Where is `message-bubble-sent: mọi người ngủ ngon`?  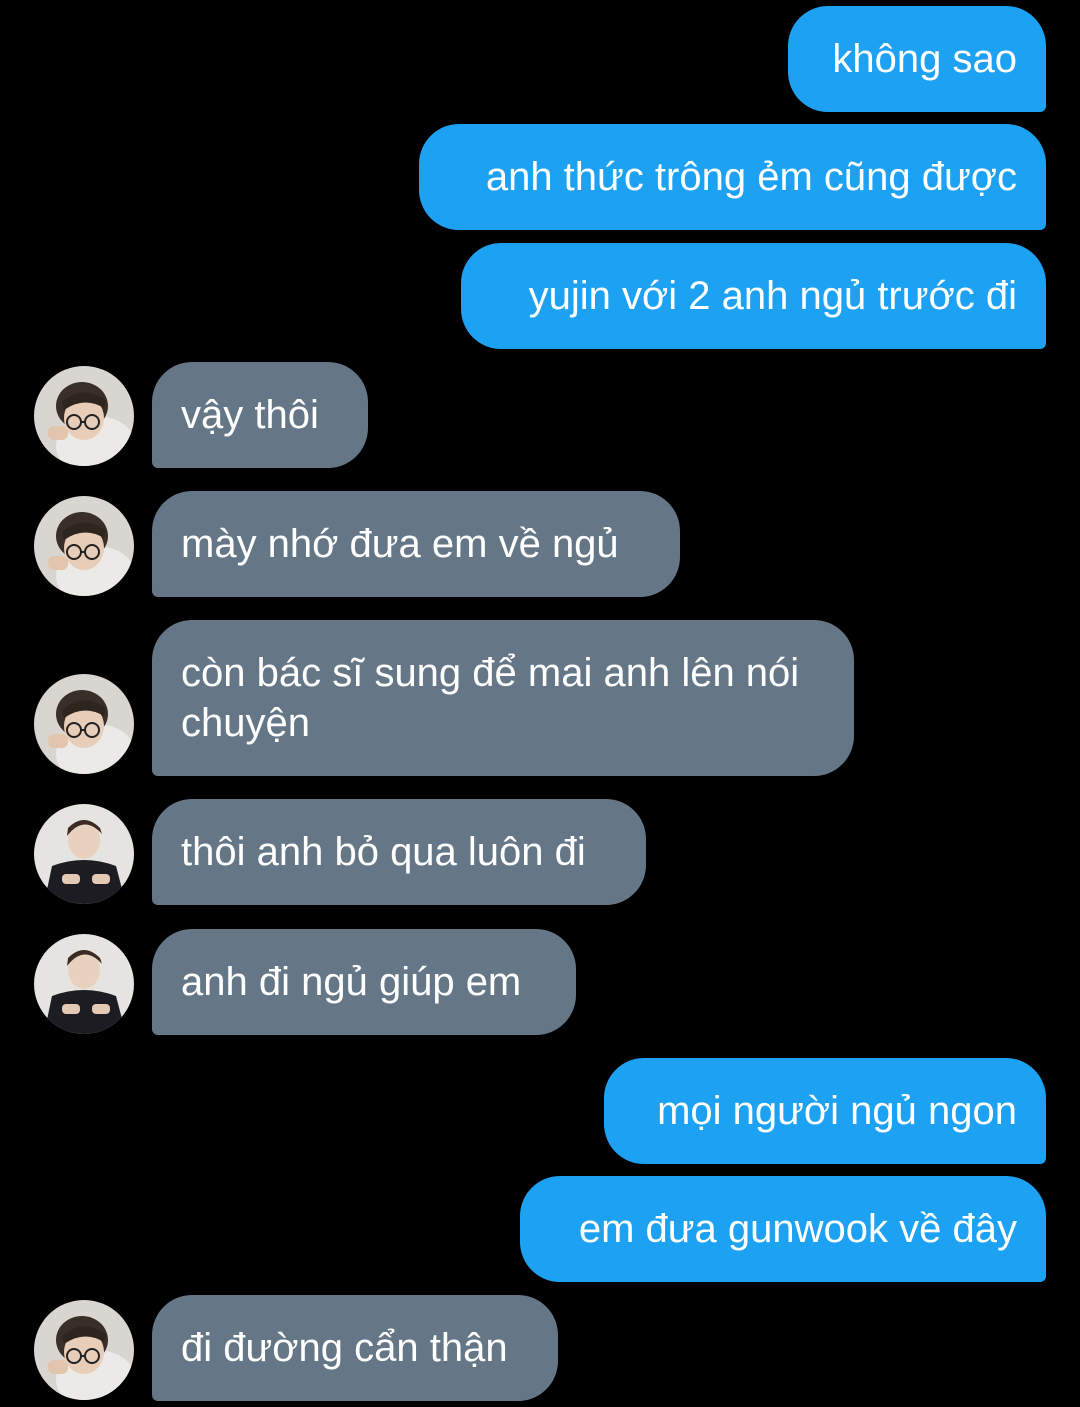
message-bubble-sent: mọi người ngủ ngon is located at coordinates (825, 1111).